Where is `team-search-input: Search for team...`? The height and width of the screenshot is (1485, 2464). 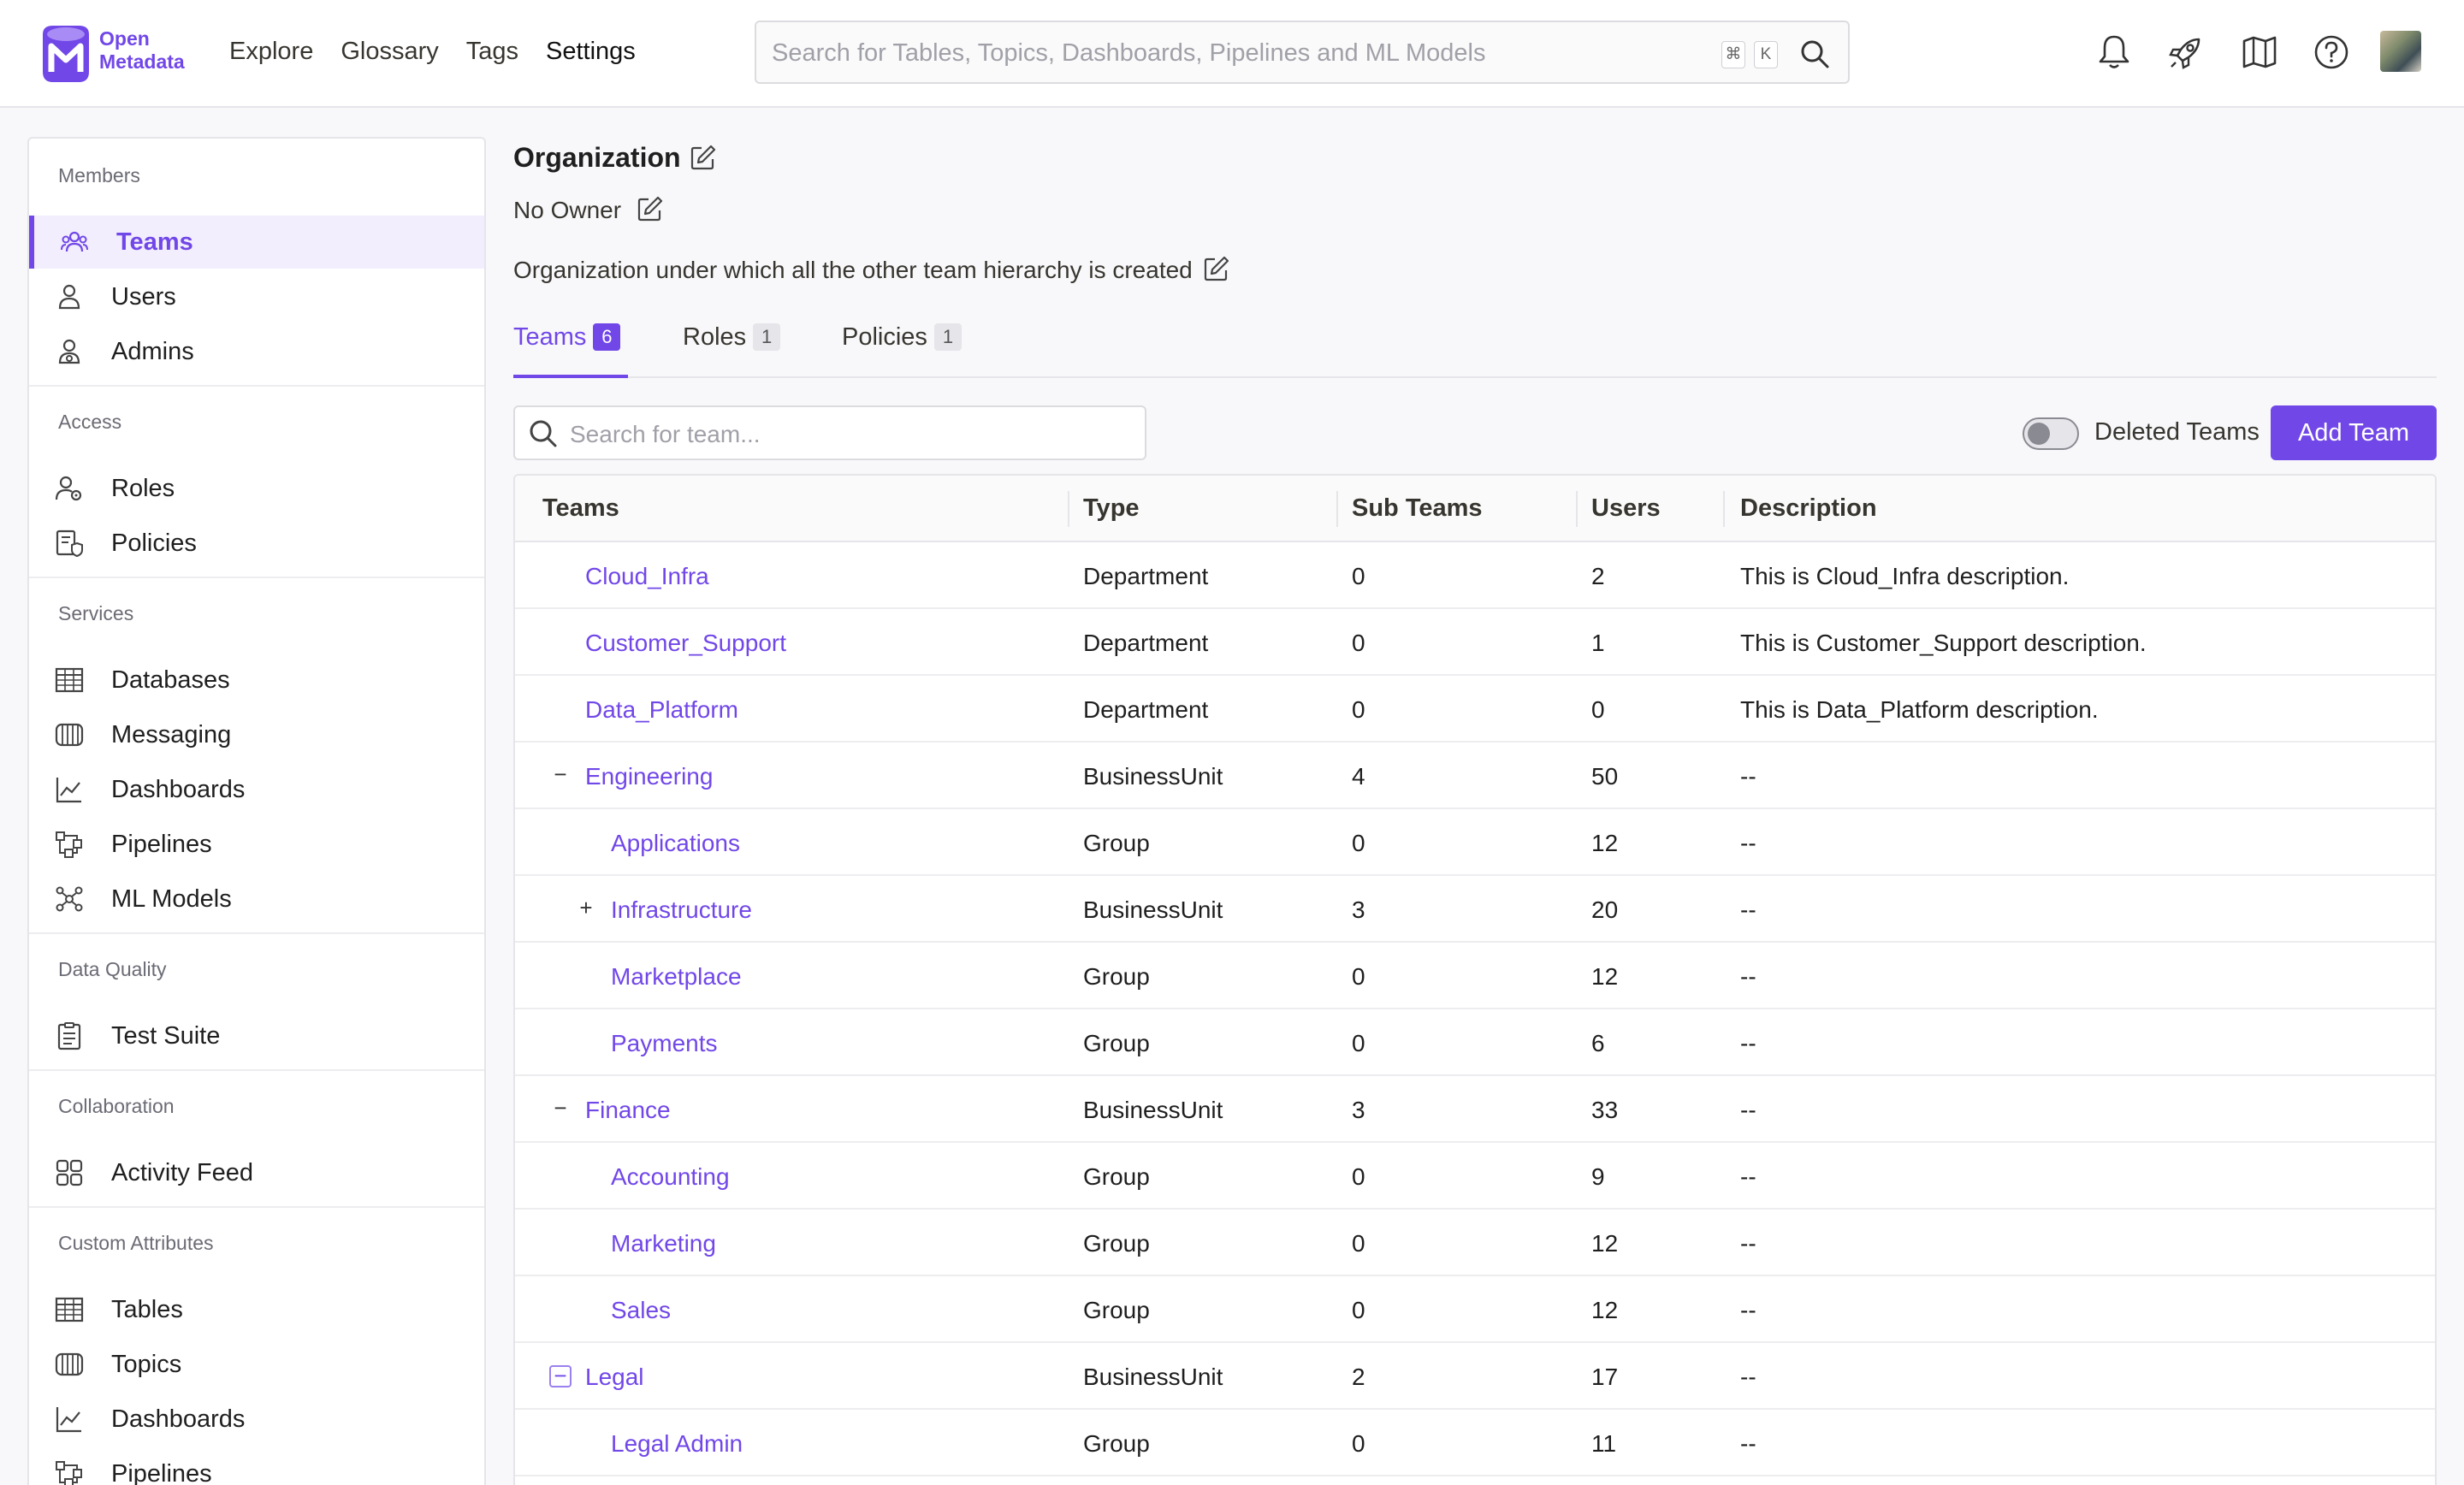
team-search-input: Search for team... is located at coordinates (829, 433).